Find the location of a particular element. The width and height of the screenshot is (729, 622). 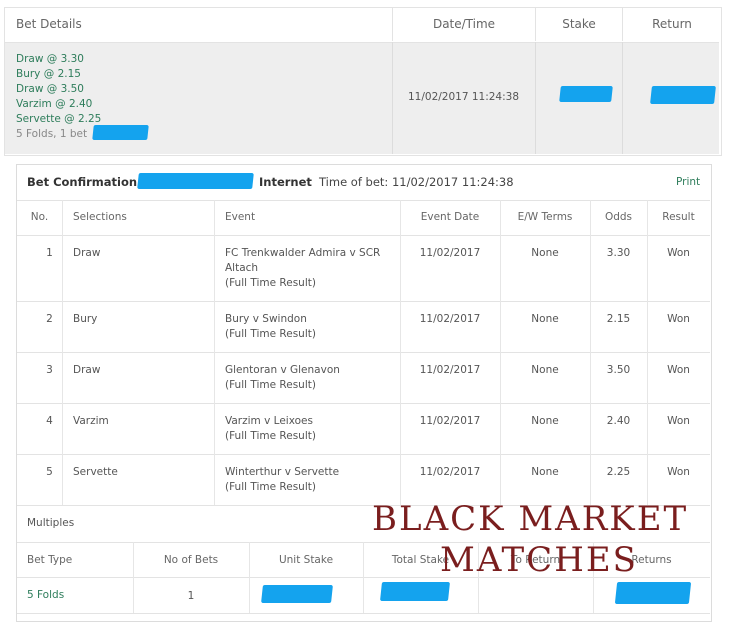

col-header-result: Result is located at coordinates (678, 217).